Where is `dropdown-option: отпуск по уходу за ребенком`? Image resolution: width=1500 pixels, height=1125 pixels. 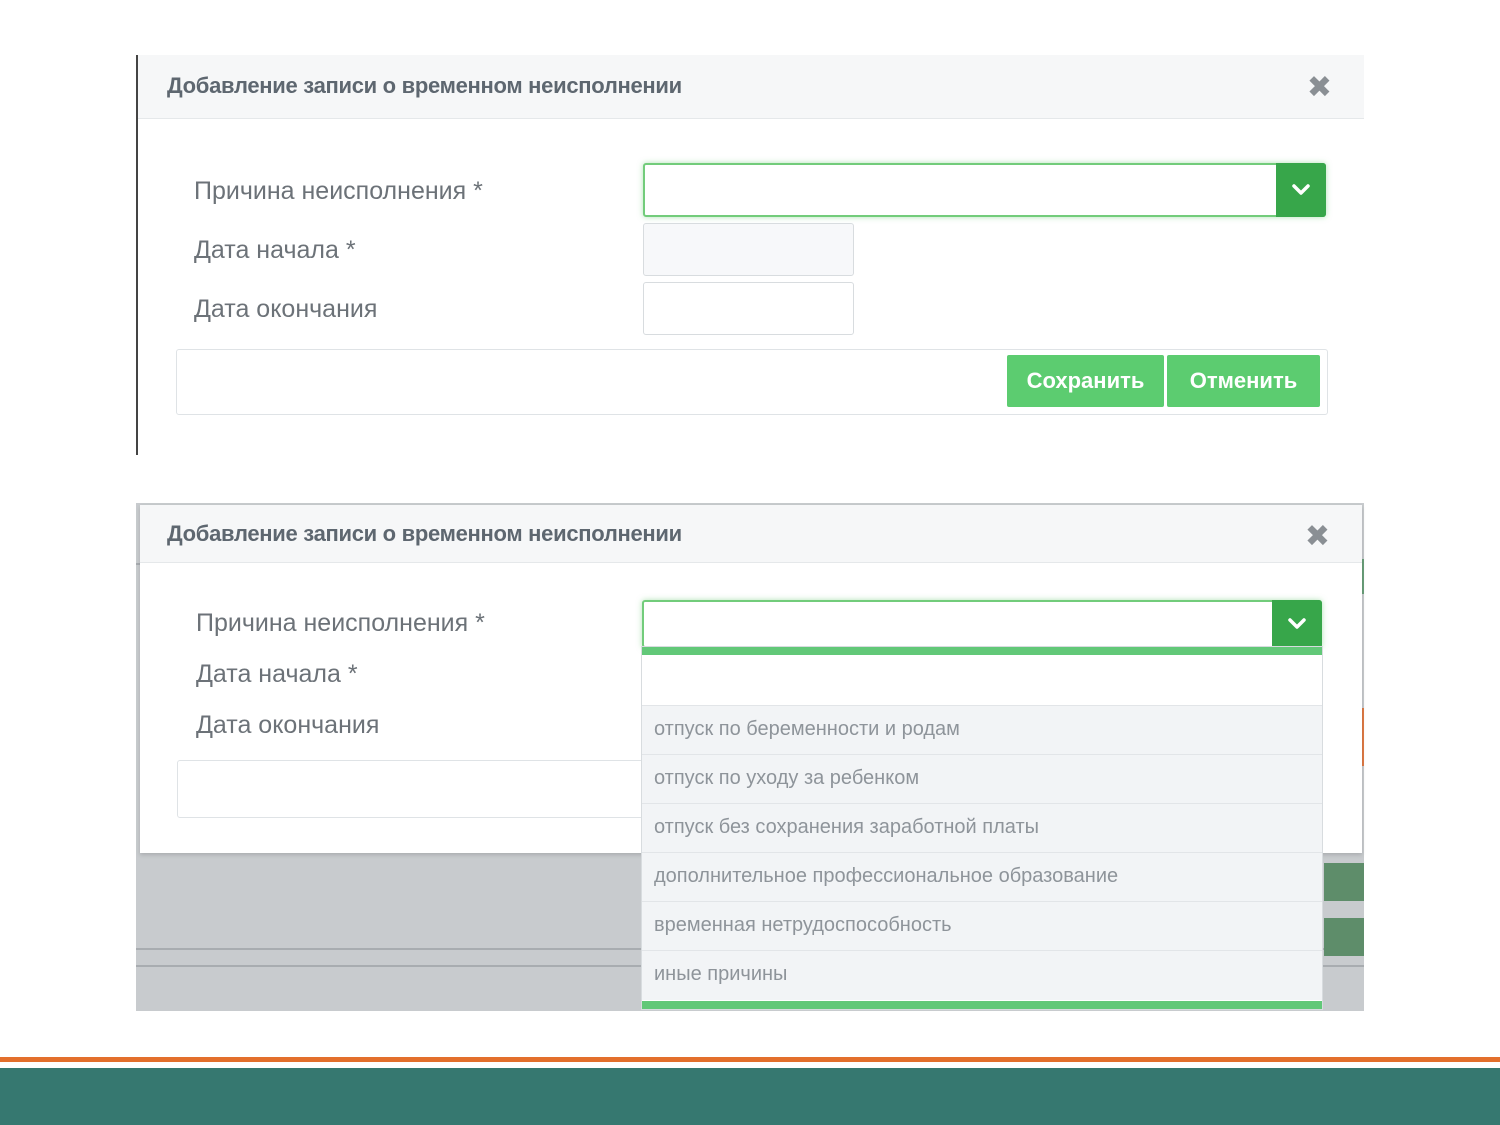 dropdown-option: отпуск по уходу за ребенком is located at coordinates (982, 779).